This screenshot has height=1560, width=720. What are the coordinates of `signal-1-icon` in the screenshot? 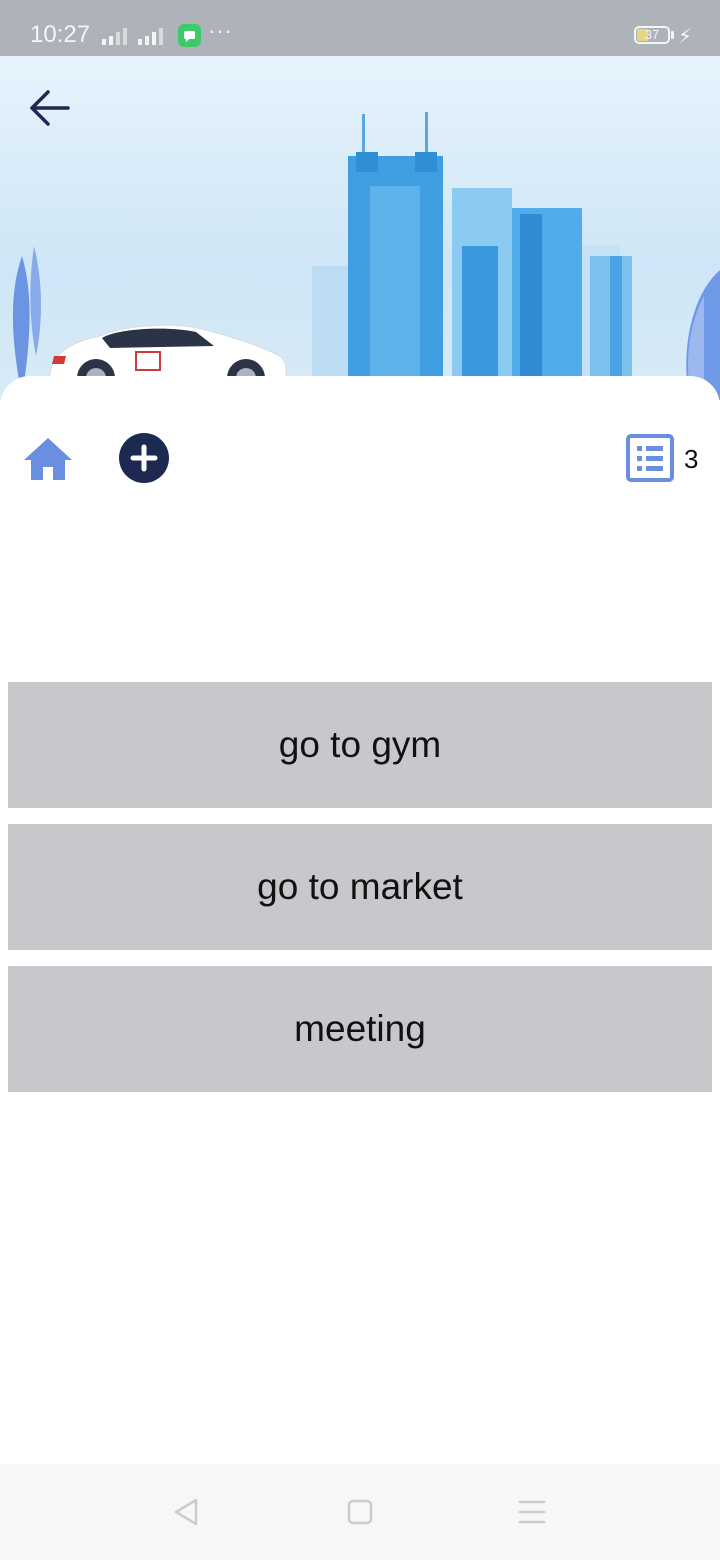 It's located at (114, 36).